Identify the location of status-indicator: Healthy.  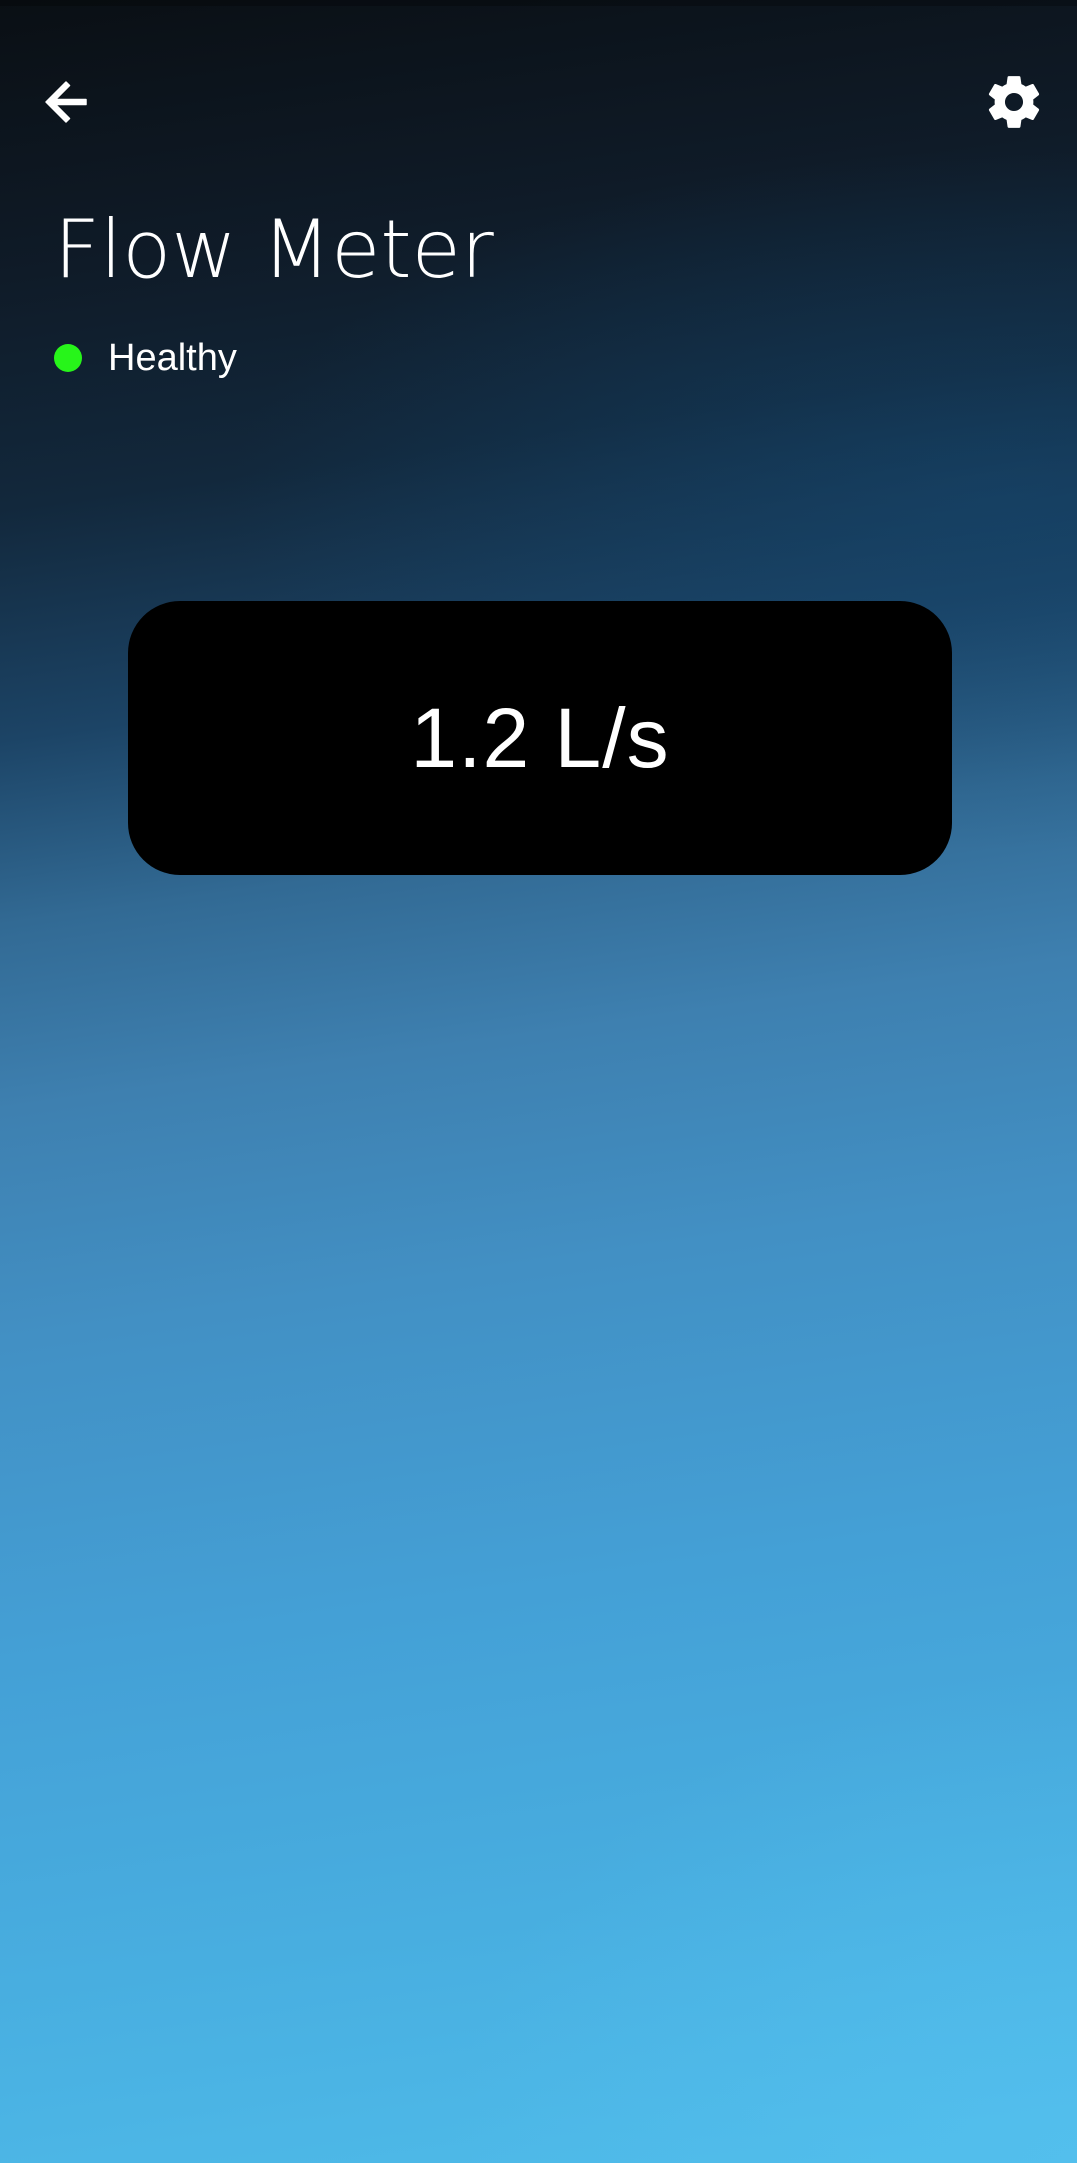
(145, 358).